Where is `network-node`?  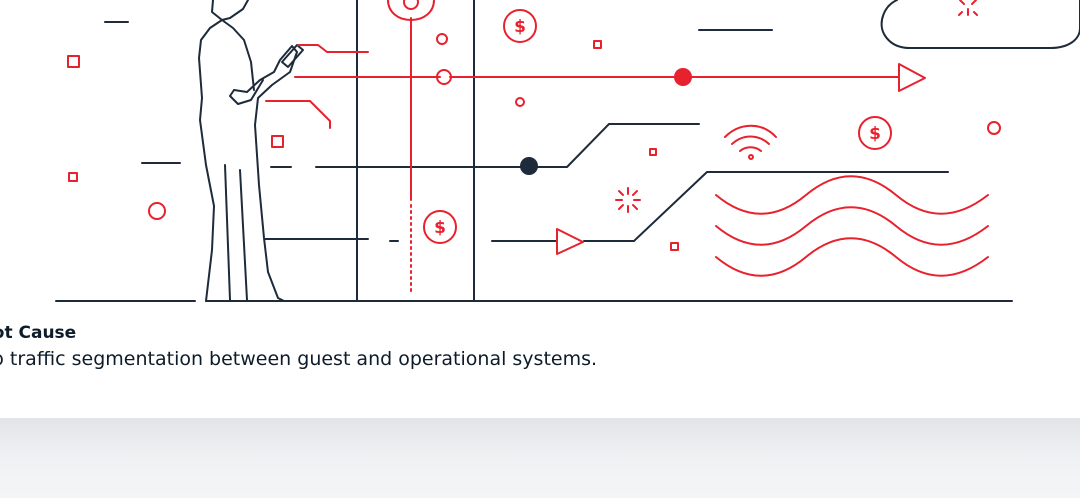
network-node is located at coordinates (529, 166).